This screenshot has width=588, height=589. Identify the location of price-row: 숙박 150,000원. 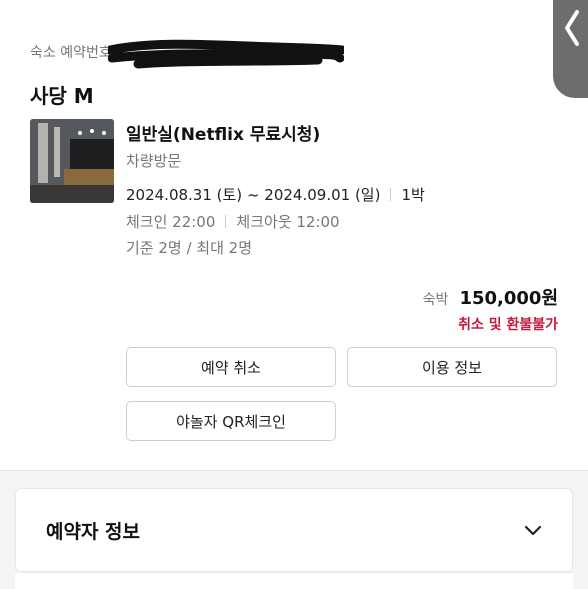
(490, 297).